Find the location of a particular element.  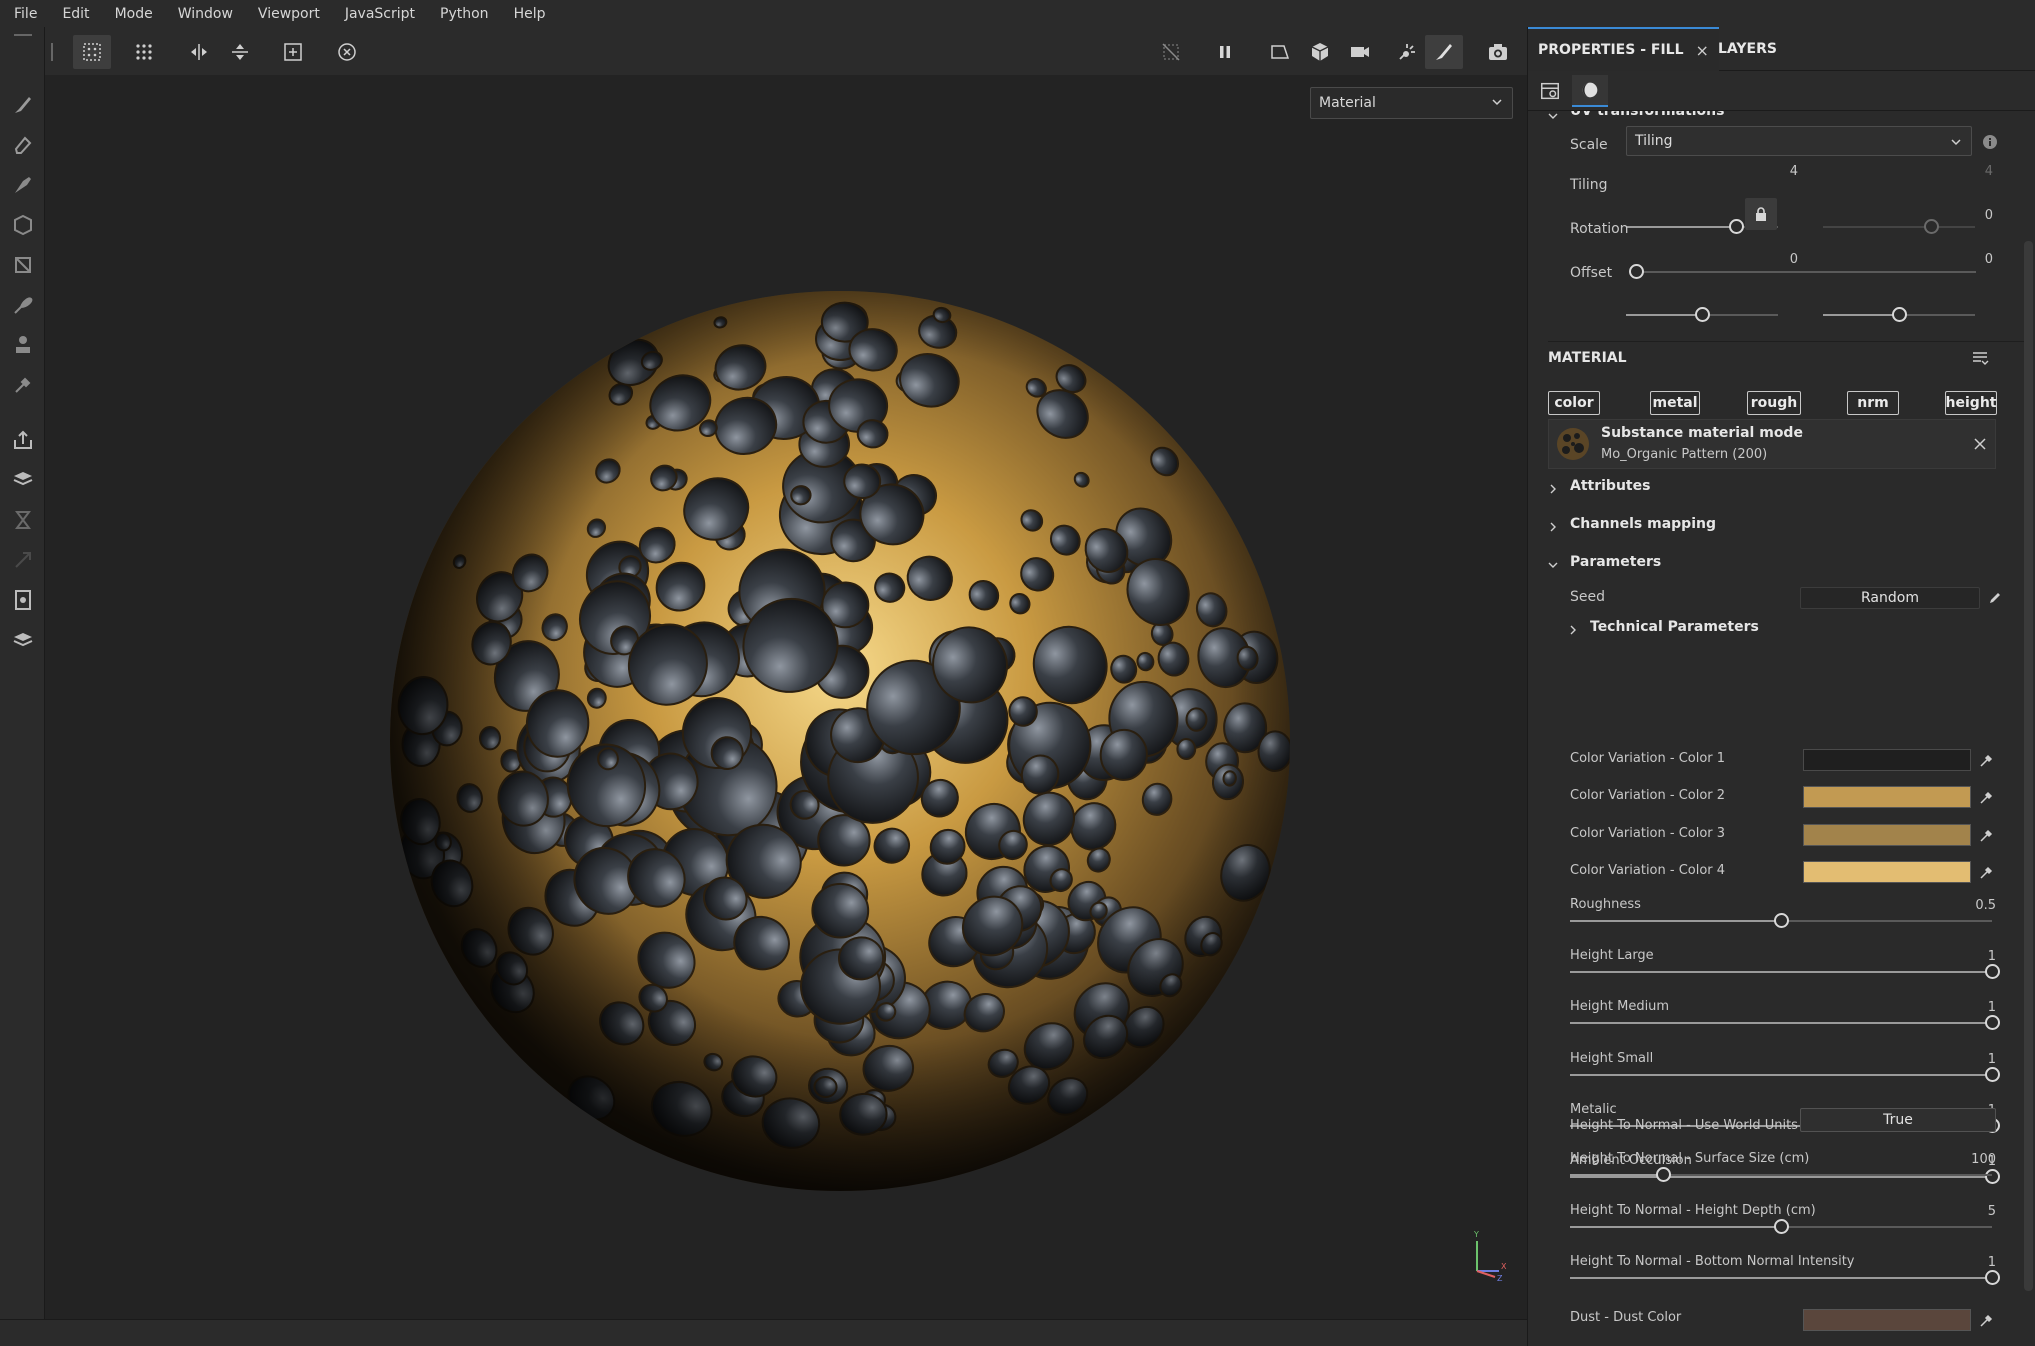

close-icon is located at coordinates (1980, 444).